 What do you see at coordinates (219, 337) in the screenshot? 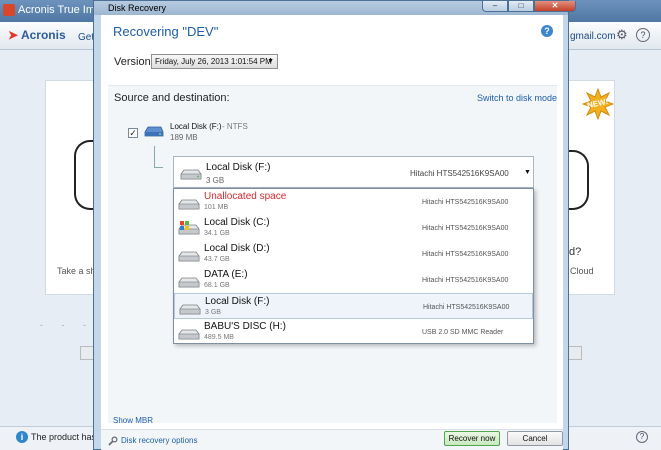
I see `list-item-size: 489.5 MB` at bounding box center [219, 337].